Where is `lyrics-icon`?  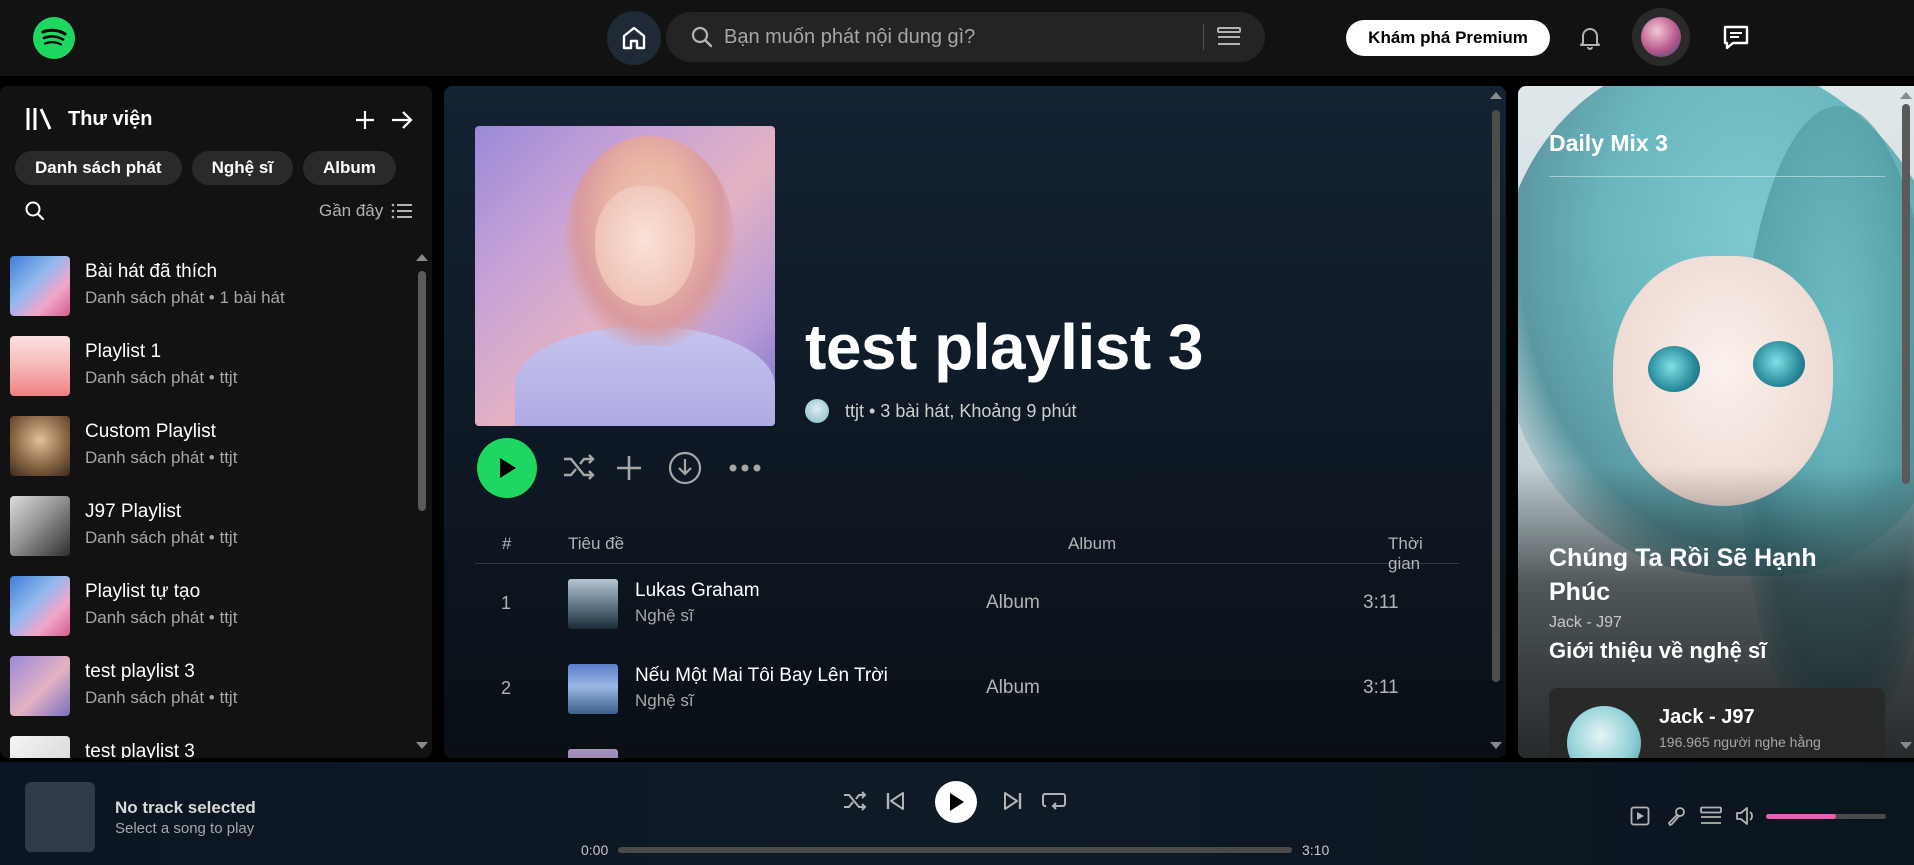 lyrics-icon is located at coordinates (1676, 816).